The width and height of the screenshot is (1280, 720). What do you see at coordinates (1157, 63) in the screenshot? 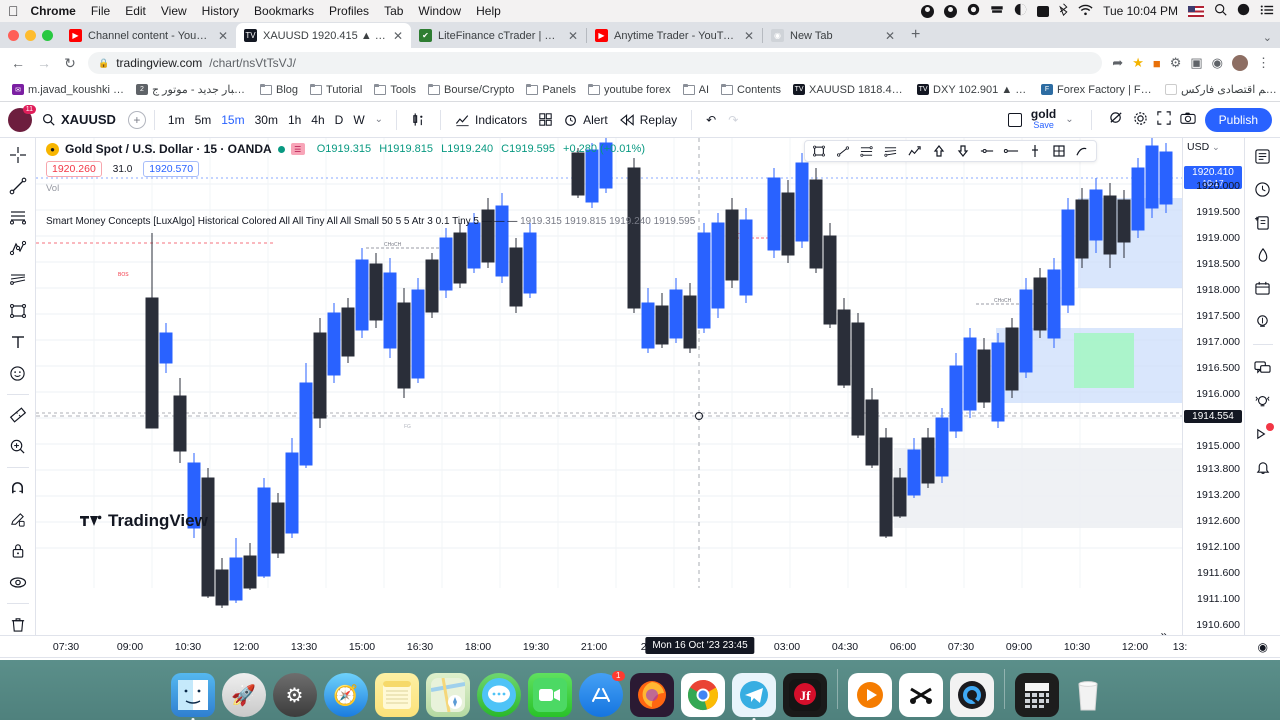
I see `extension-icon-1: ■` at bounding box center [1157, 63].